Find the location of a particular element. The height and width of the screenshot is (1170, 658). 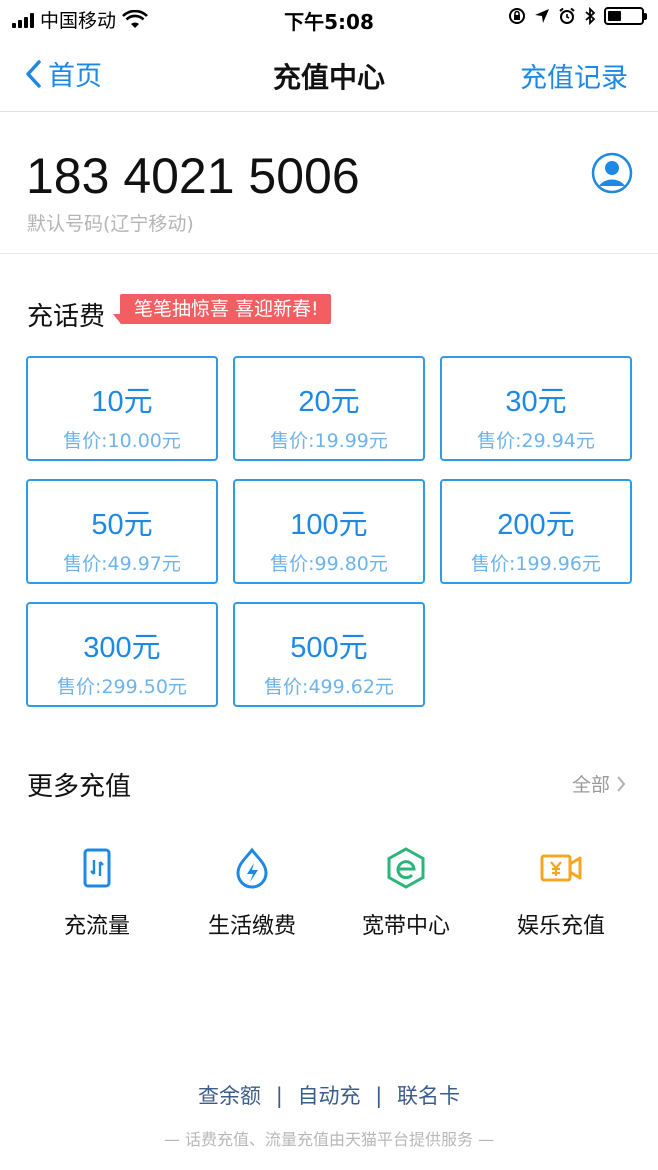

chevron-right-icon is located at coordinates (621, 783).